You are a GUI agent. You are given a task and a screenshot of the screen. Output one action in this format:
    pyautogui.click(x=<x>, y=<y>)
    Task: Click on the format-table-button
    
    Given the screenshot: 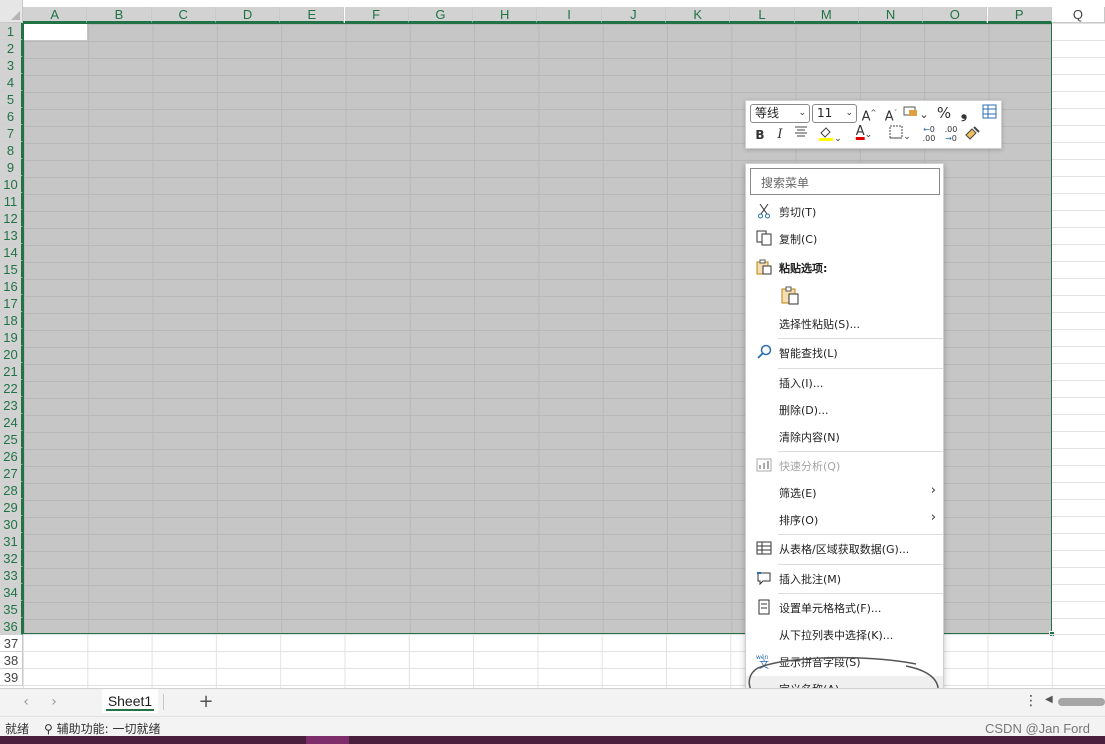 What is the action you would take?
    pyautogui.click(x=989, y=113)
    